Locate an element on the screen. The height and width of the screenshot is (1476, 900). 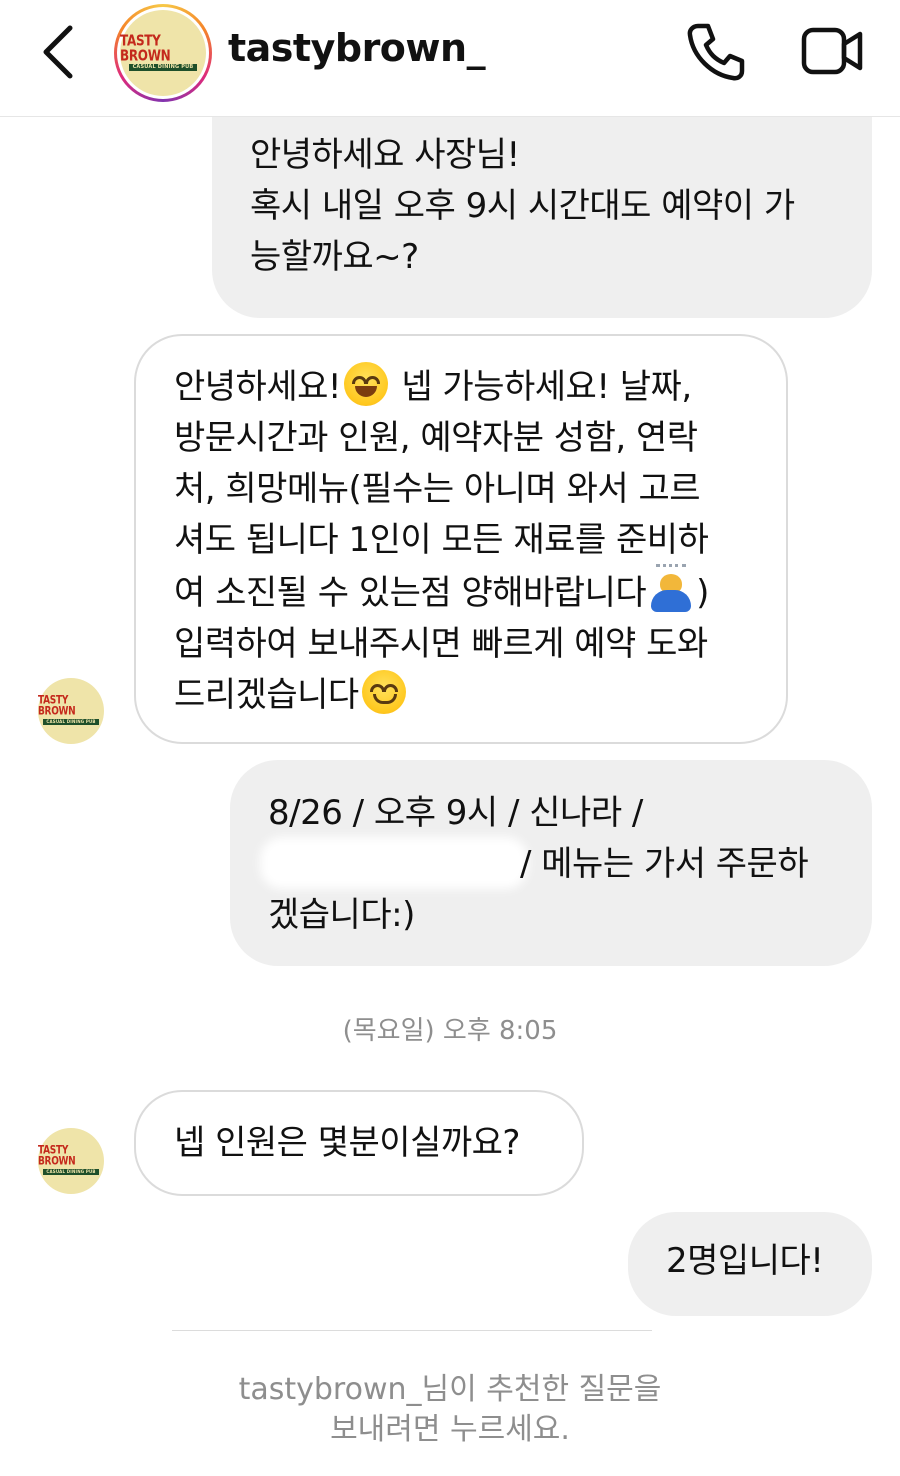
message-text: 겠습니다:) is located at coordinates (341, 915).